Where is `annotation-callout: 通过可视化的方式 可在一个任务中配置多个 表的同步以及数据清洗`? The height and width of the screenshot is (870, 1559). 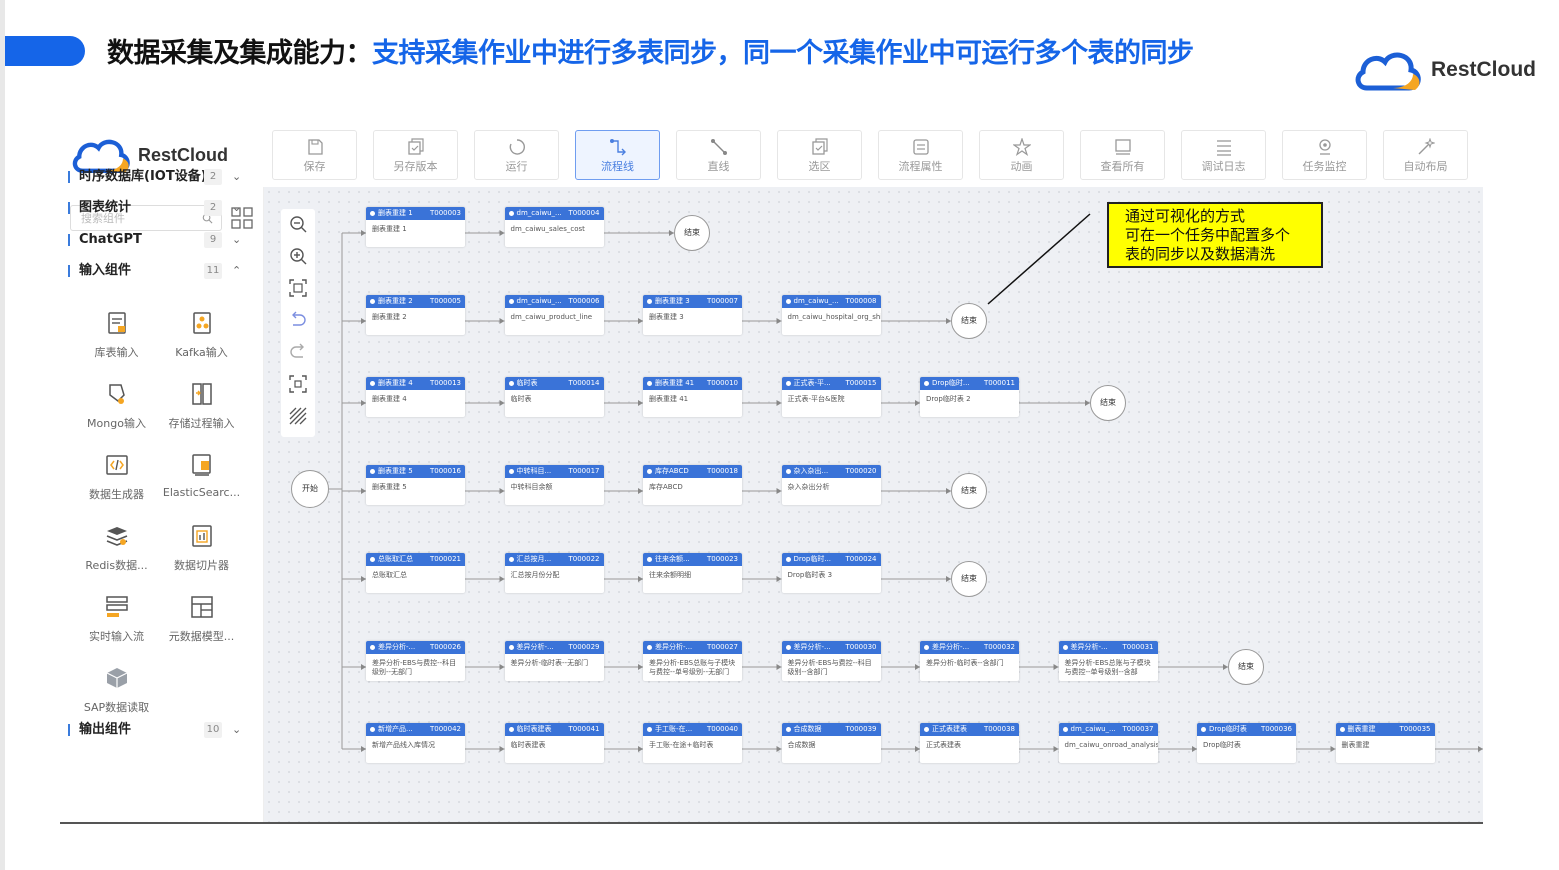
annotation-callout: 通过可视化的方式 可在一个任务中配置多个 表的同步以及数据清洗 is located at coordinates (1215, 235).